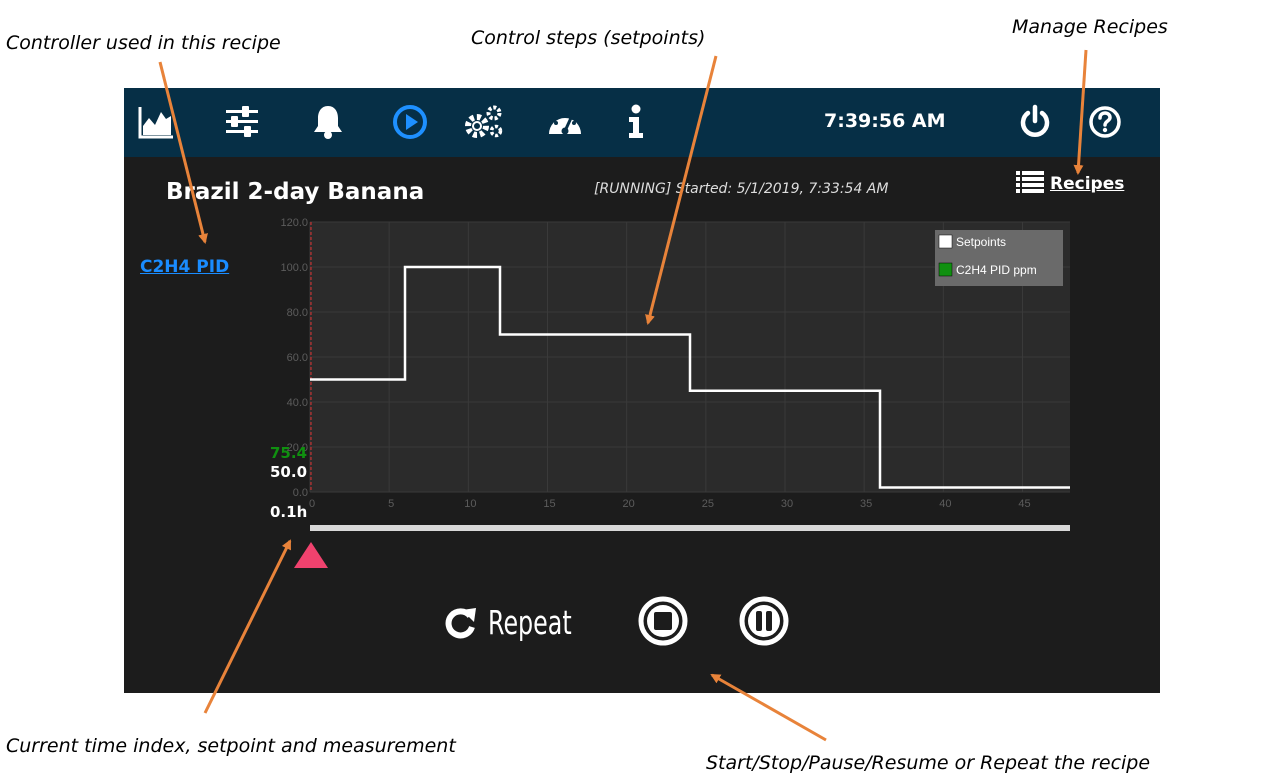 Image resolution: width=1266 pixels, height=780 pixels. Describe the element at coordinates (297, 313) in the screenshot. I see `y-tick-label: 80.0` at that location.